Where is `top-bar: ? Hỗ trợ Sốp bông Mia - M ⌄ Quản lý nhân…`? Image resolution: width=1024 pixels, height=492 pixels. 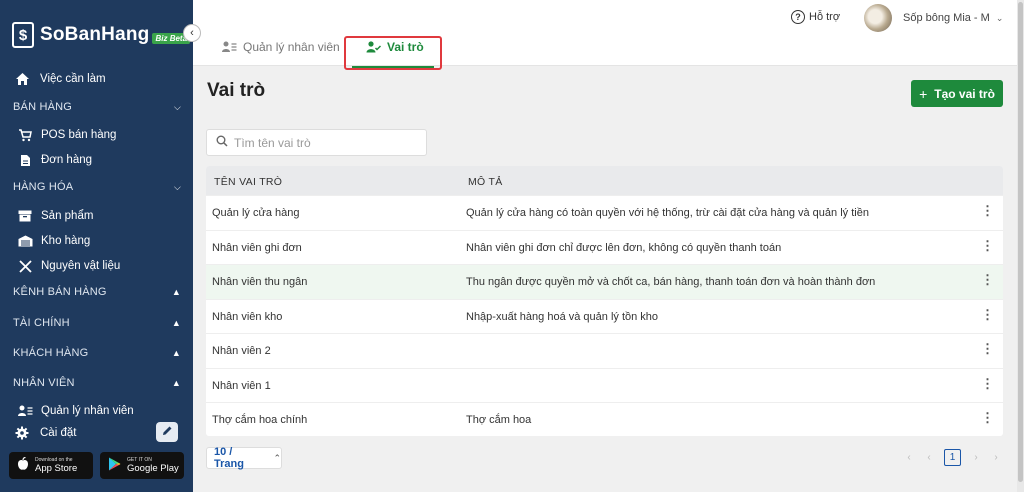
top-bar: ? Hỗ trợ Sốp bông Mia - M ⌄ Quản lý nhân… is located at coordinates (605, 35).